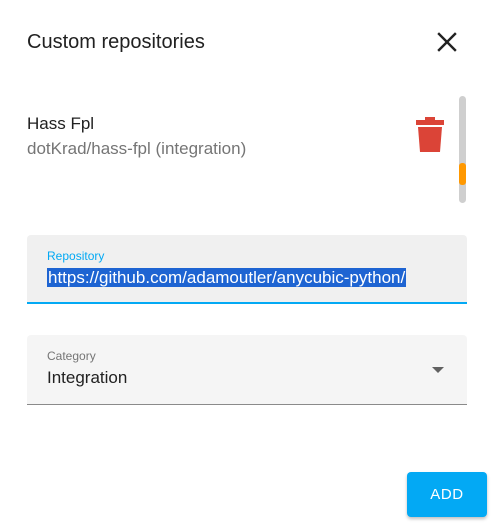 Image resolution: width=497 pixels, height=523 pixels. I want to click on trash-icon, so click(430, 134).